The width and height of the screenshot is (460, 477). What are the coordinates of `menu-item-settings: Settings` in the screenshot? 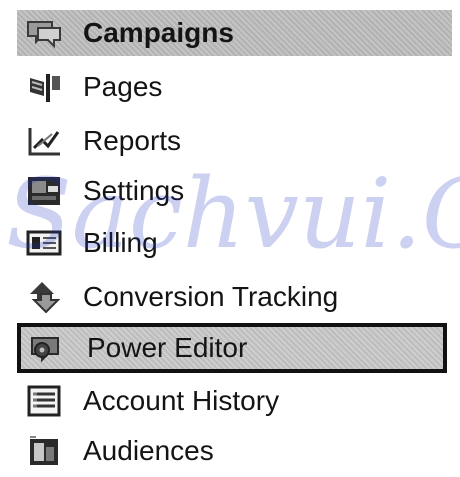 It's located at (234, 191).